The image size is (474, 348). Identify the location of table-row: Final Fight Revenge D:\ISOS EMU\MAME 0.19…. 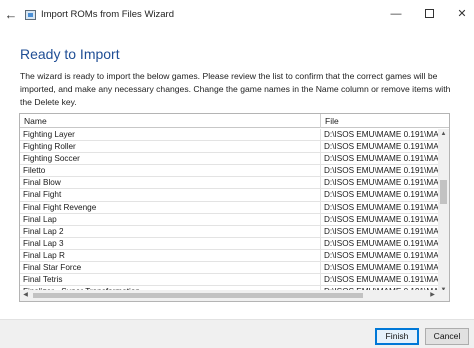
(229, 207).